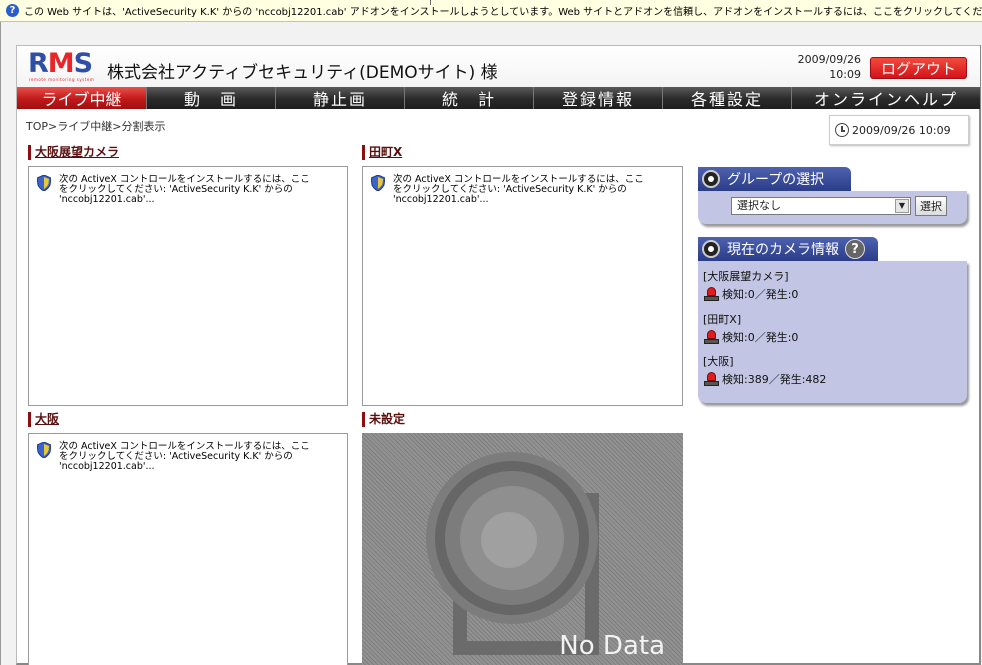 This screenshot has width=982, height=665. Describe the element at coordinates (774, 379) in the screenshot. I see `camera-info-stats: 検知:389／発生:482` at that location.